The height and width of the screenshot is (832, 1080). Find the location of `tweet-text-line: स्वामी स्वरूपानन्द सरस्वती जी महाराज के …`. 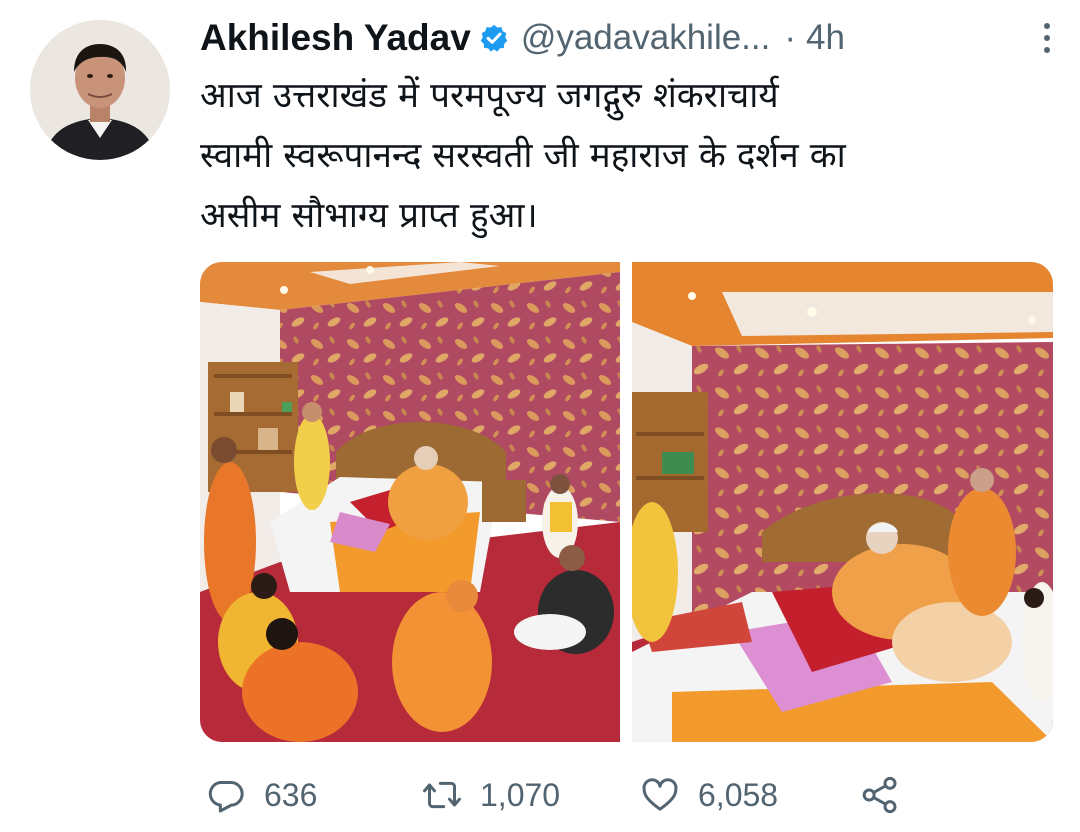

tweet-text-line: स्वामी स्वरूपानन्द सरस्वती जी महाराज के … is located at coordinates (523, 156).